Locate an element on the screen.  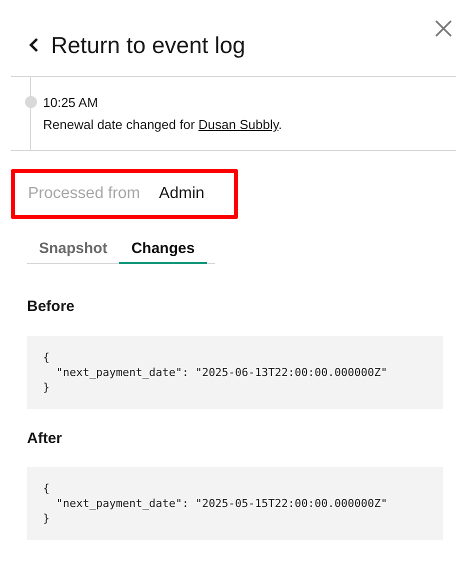
code-block: { "next_payment_date": "2025-05-15T22:00:00.000000Z" } is located at coordinates (235, 503).